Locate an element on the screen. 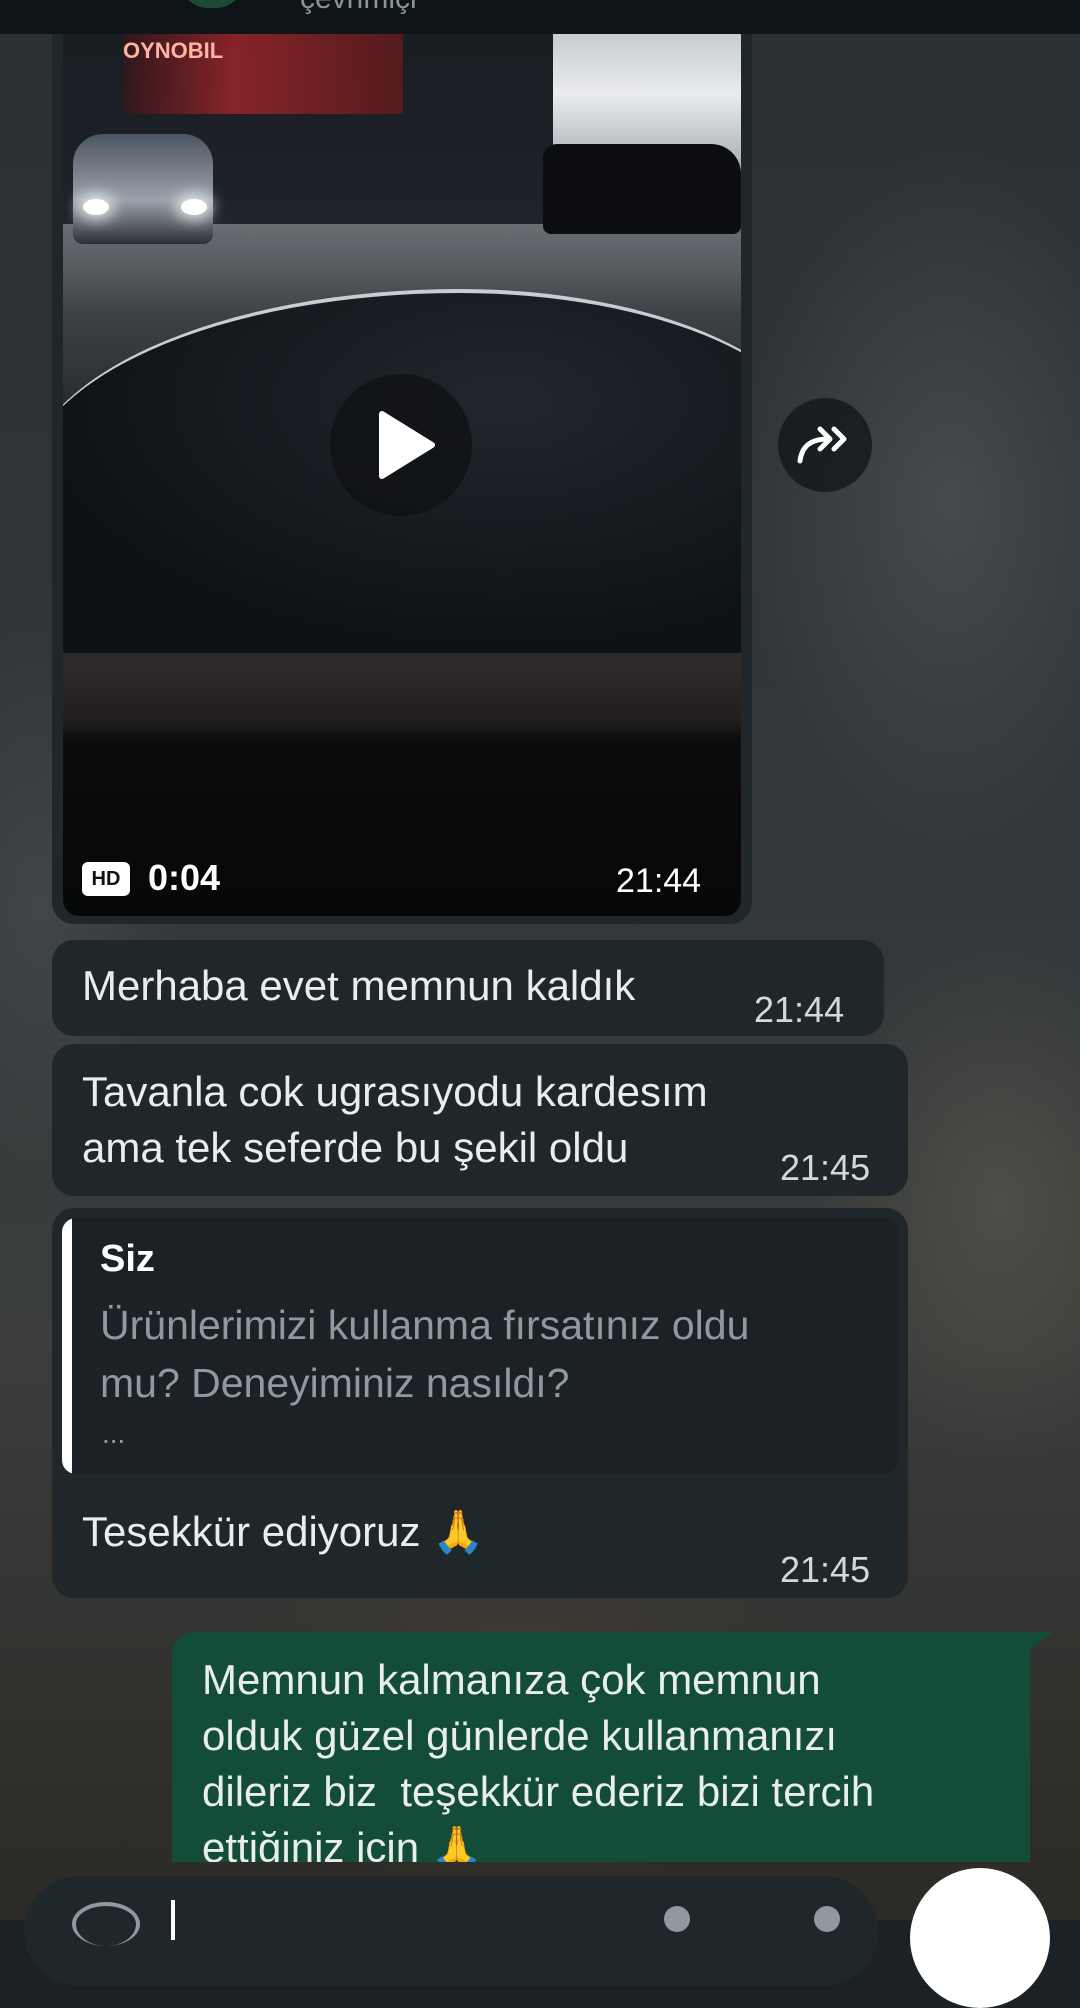 Image resolution: width=1080 pixels, height=2008 pixels. play-button is located at coordinates (401, 445).